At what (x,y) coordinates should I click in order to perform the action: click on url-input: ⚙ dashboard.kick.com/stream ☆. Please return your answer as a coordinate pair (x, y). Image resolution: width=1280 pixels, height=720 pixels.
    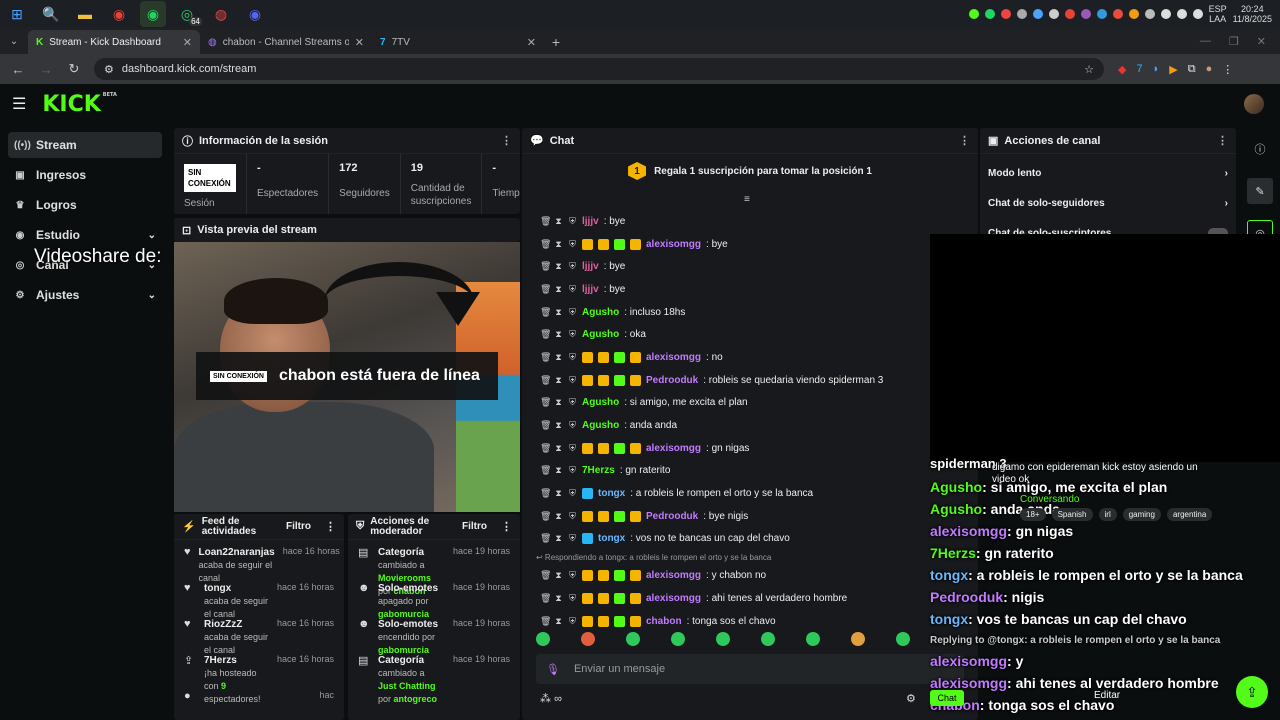
    Looking at the image, I should click on (599, 69).